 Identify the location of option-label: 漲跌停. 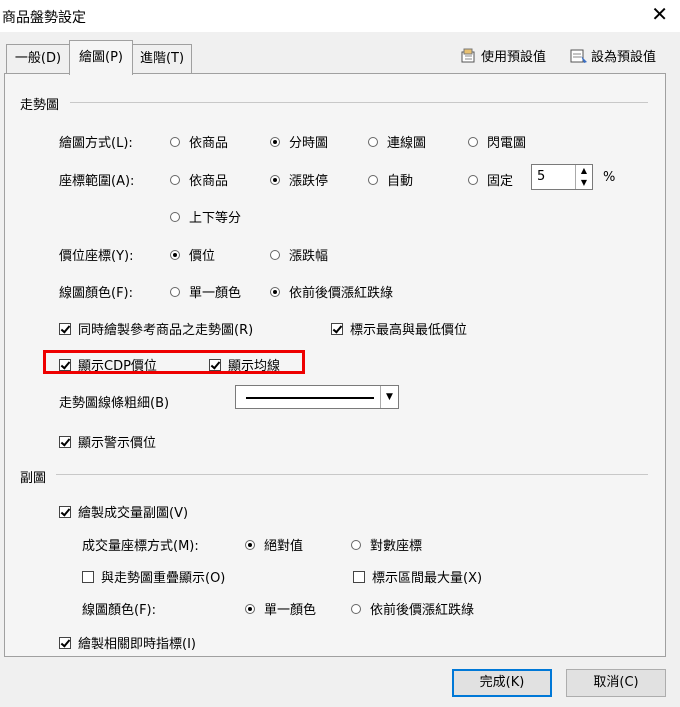
(309, 181).